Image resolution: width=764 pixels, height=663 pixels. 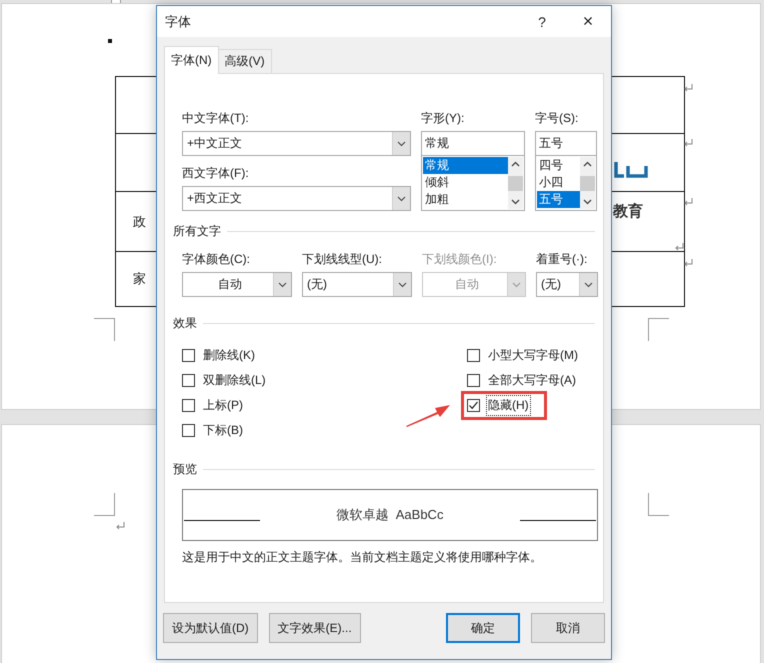 What do you see at coordinates (362, 557) in the screenshot?
I see `description-text: 这是用于中文的正文主题字体。当前文档主题定义将使用哪种字体。` at bounding box center [362, 557].